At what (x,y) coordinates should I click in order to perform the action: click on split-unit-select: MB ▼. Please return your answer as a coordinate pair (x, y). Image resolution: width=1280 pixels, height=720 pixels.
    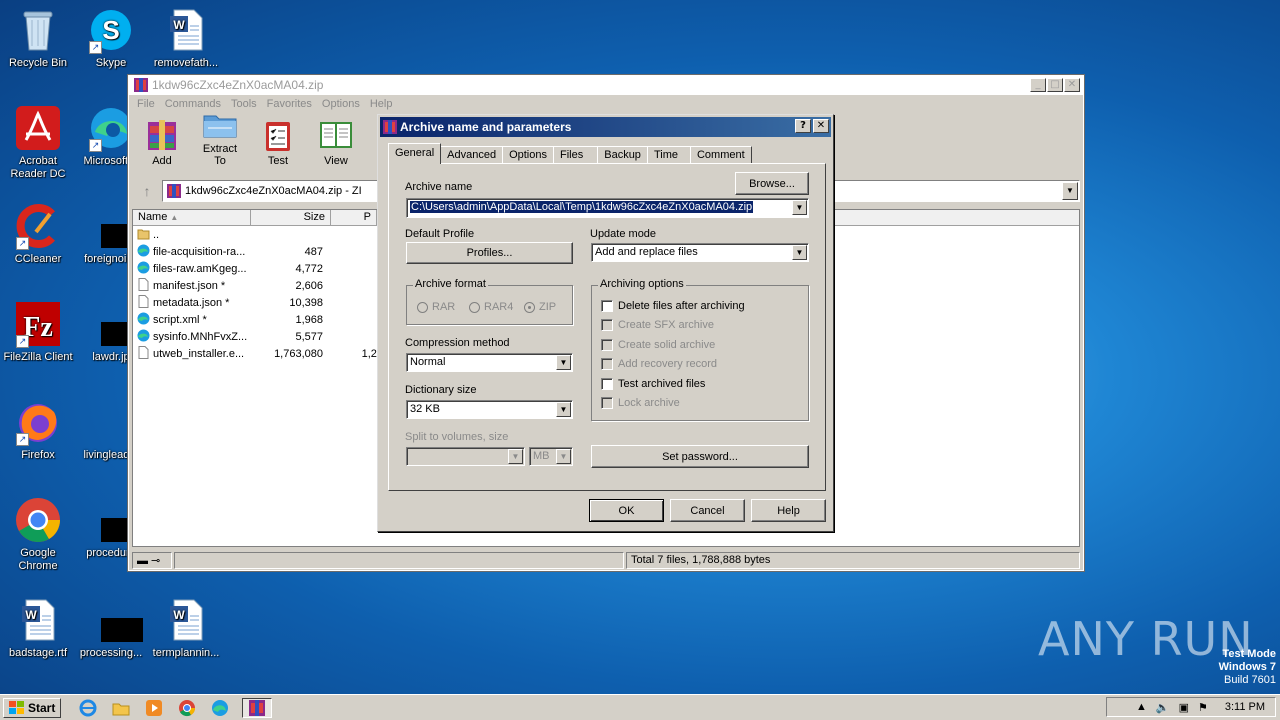
    Looking at the image, I should click on (551, 456).